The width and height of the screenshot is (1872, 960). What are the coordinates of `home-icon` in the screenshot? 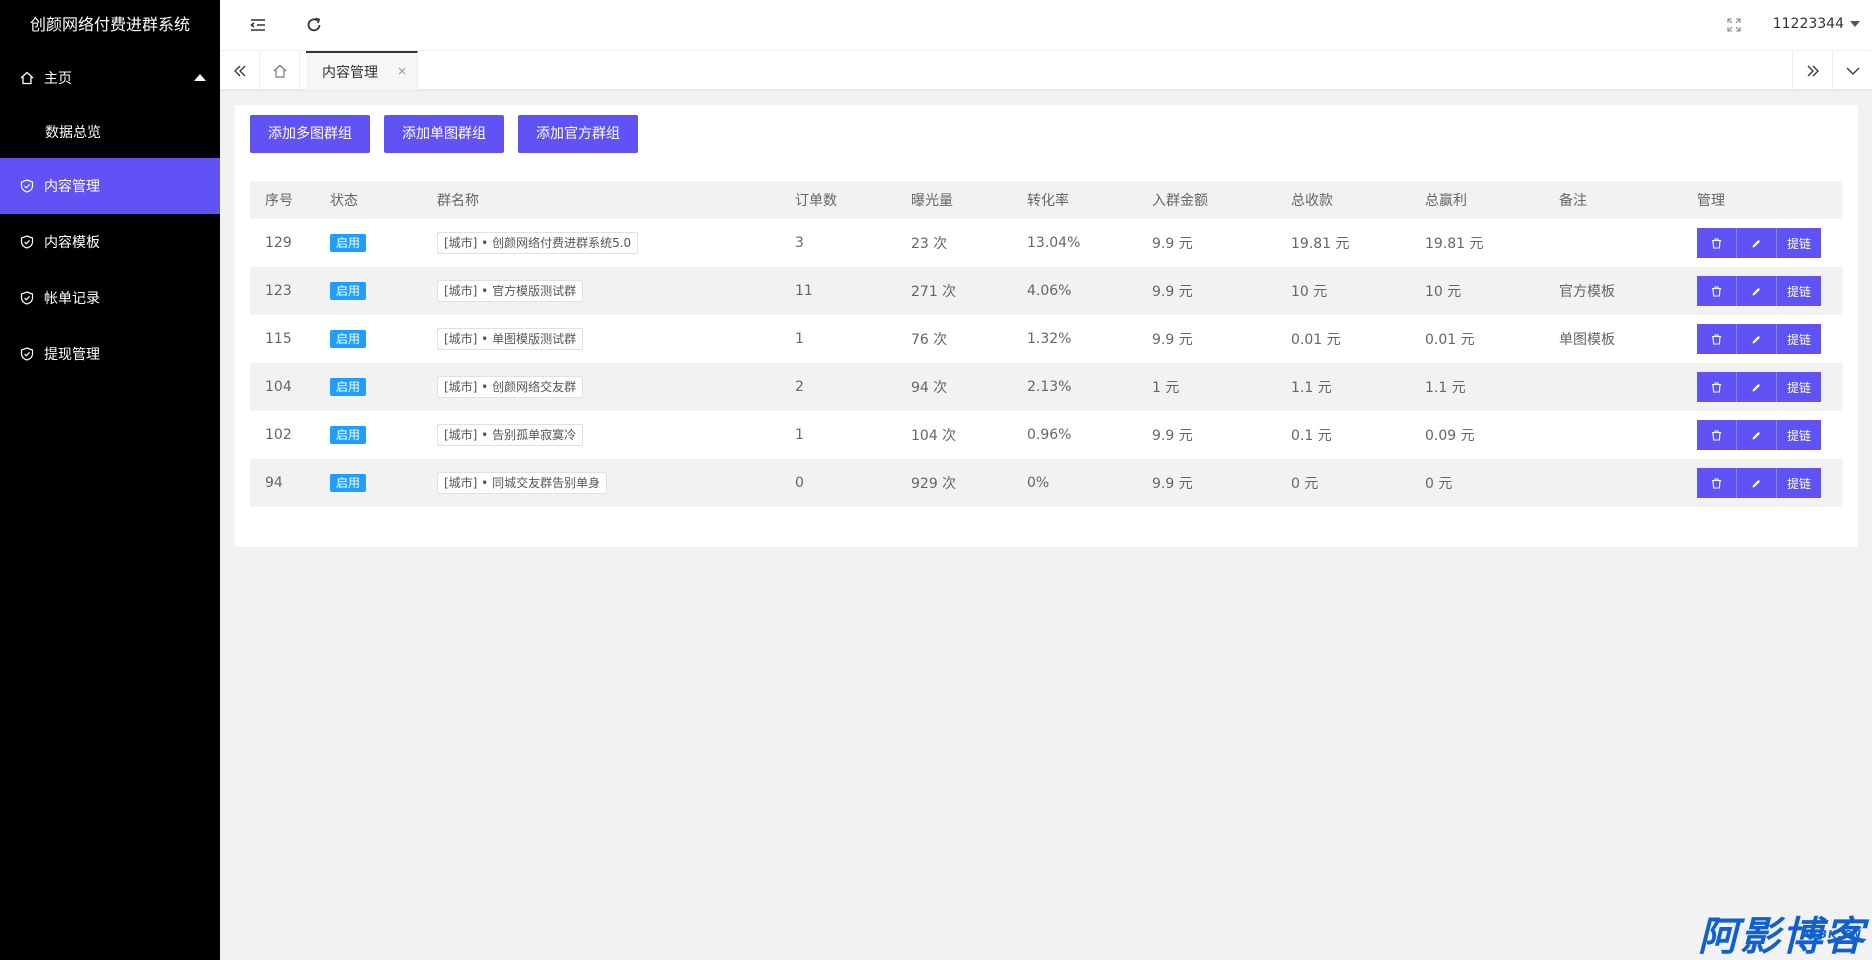 It's located at (279, 71).